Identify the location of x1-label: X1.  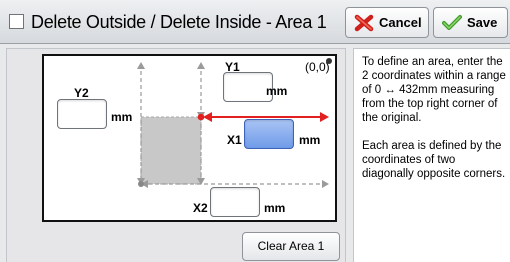
(234, 140).